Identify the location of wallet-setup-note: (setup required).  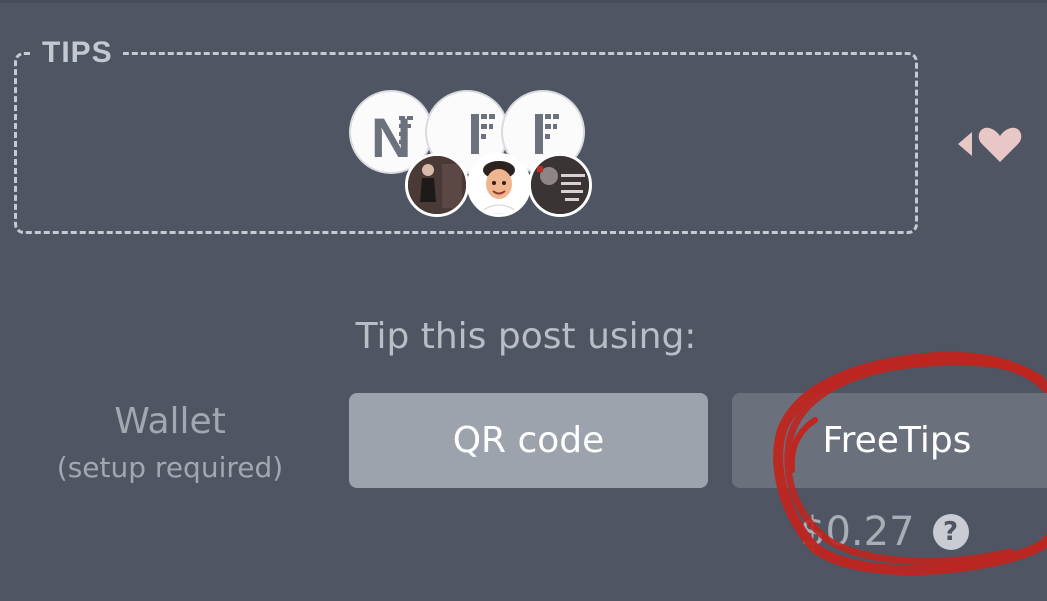
(170, 467).